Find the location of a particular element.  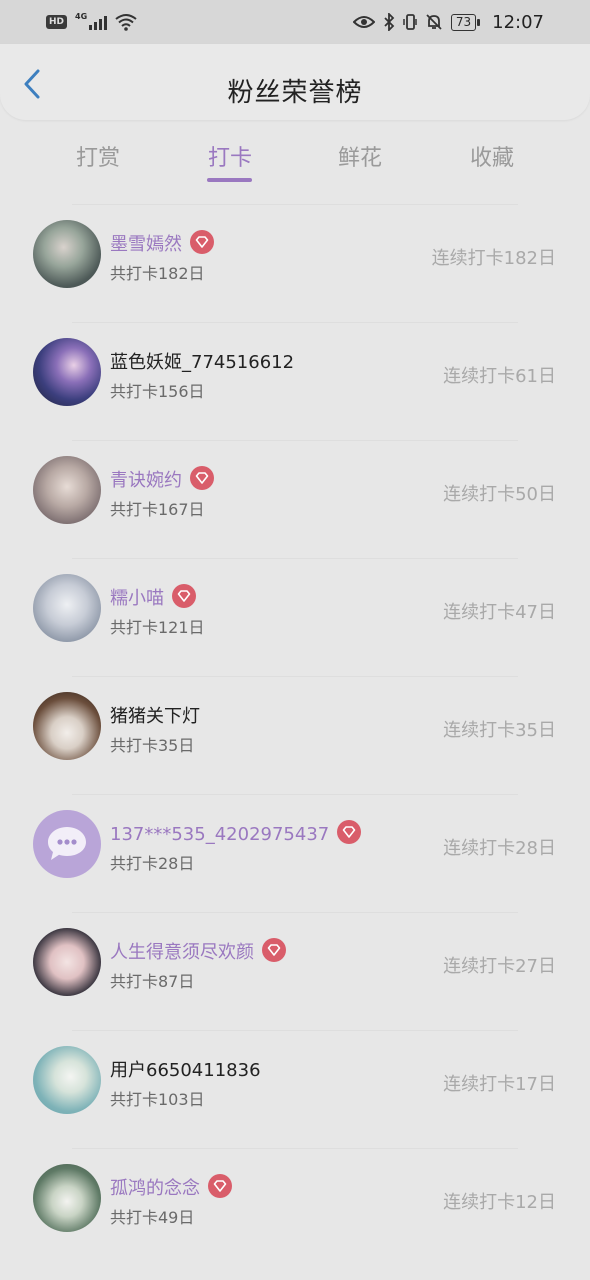

list-item: 用户6650411836 共打卡103日 连续打卡17日 is located at coordinates (295, 1079).